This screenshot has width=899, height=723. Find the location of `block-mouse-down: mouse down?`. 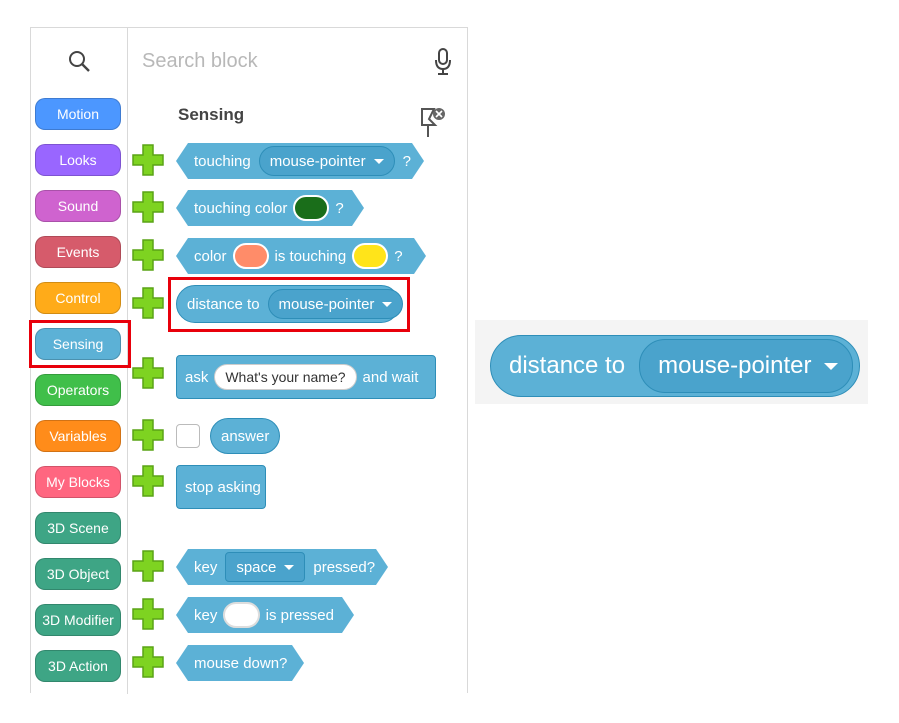

block-mouse-down: mouse down? is located at coordinates (240, 663).